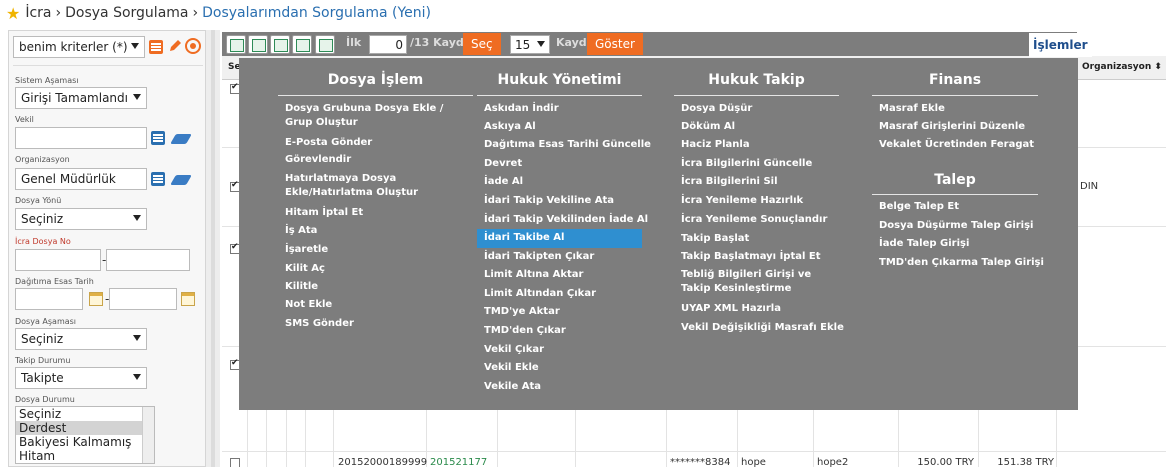 Image resolution: width=1166 pixels, height=467 pixels. I want to click on breadcrumb-current: Dosyalarımdan Sorgulama (Yeni), so click(316, 13).